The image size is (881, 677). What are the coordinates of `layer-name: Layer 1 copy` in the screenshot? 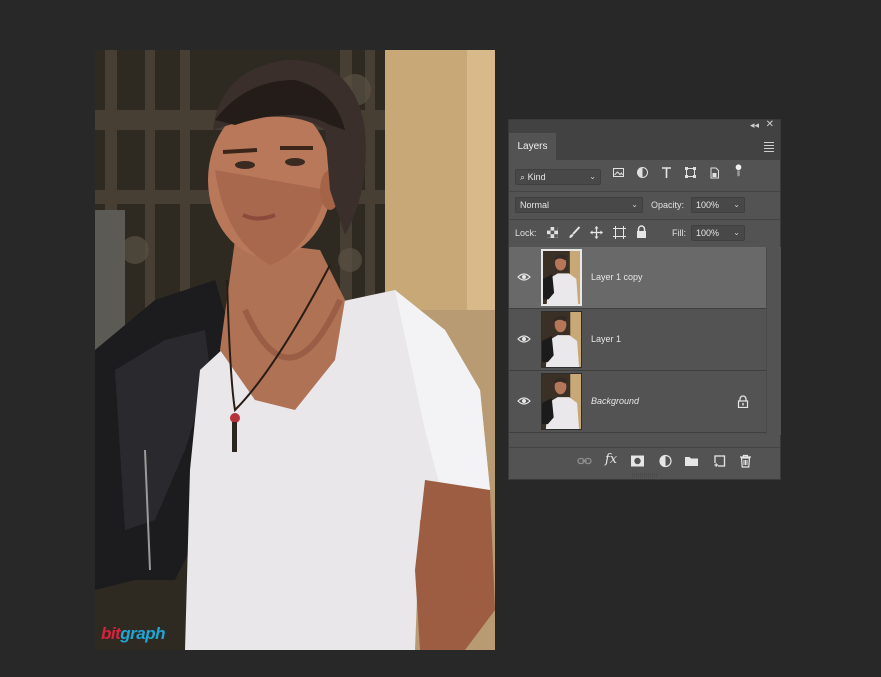 It's located at (617, 277).